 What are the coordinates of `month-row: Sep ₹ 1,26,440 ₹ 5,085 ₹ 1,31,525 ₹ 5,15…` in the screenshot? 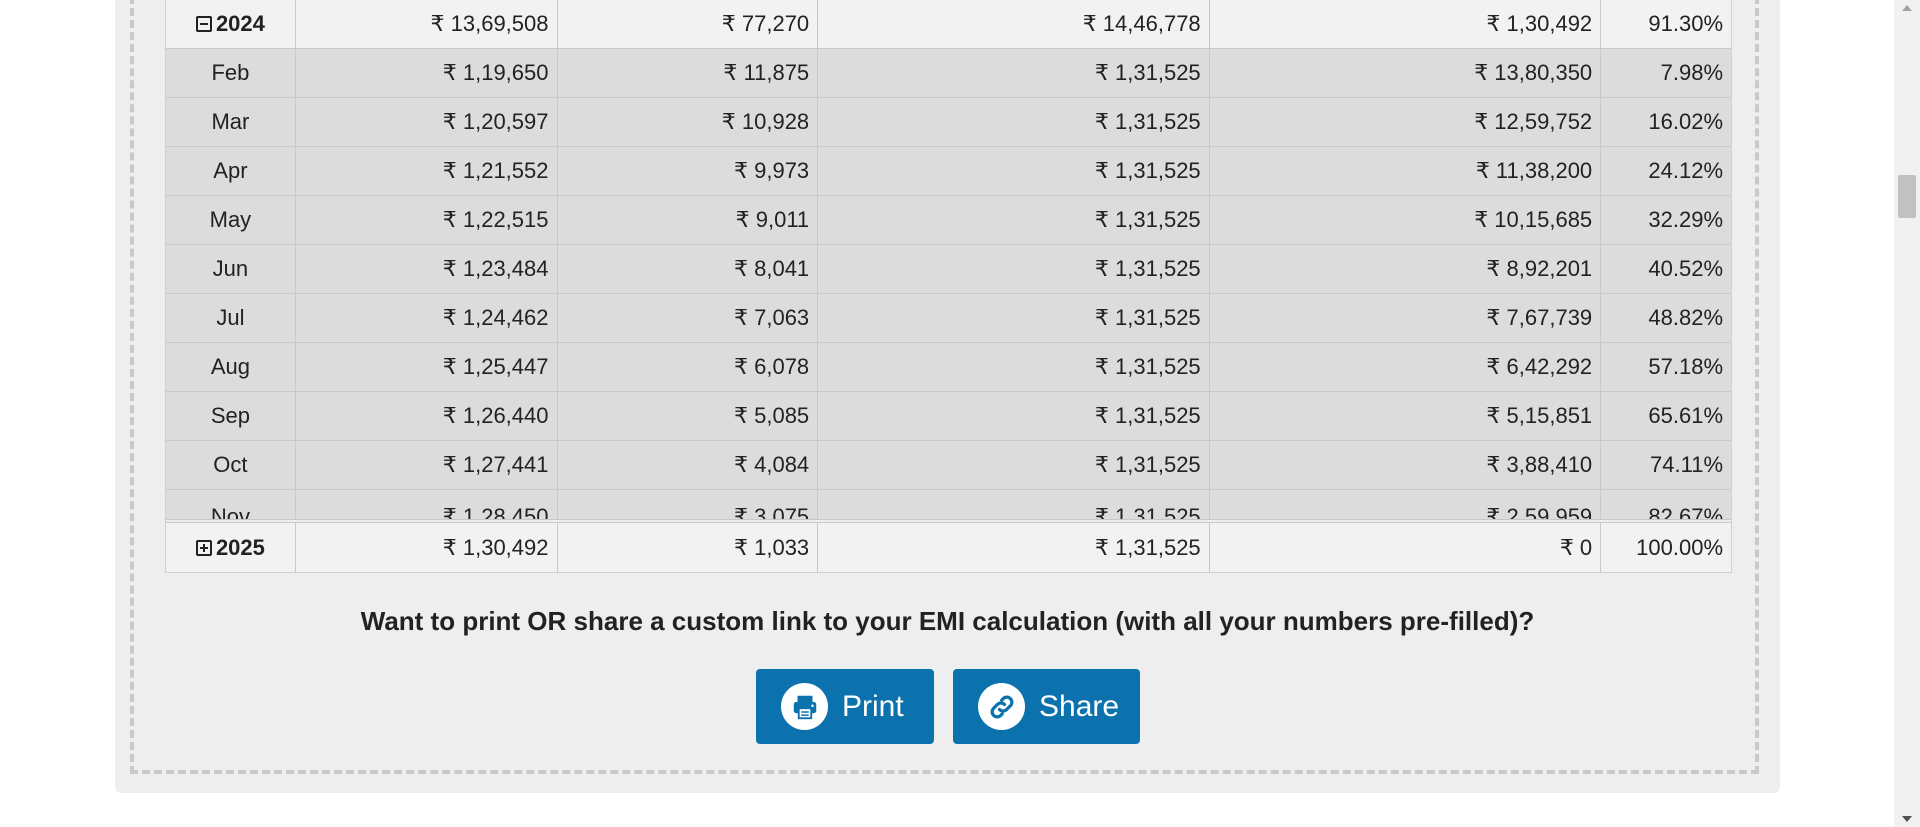 It's located at (948, 416).